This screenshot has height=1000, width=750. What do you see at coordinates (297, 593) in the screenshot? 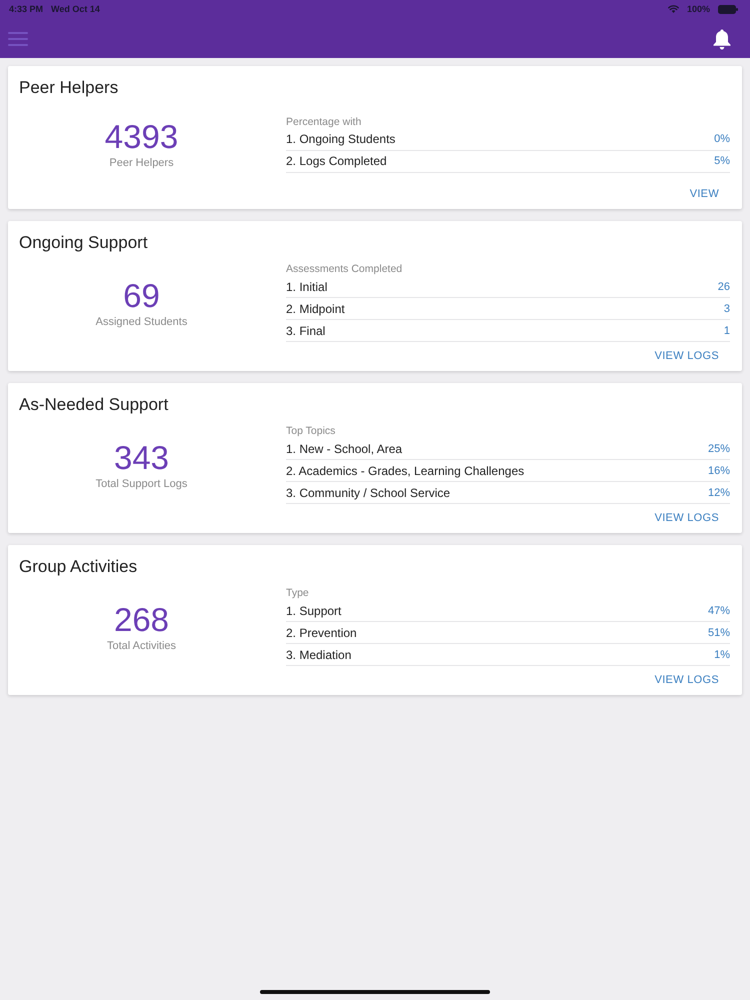
I see `list-heading: Type` at bounding box center [297, 593].